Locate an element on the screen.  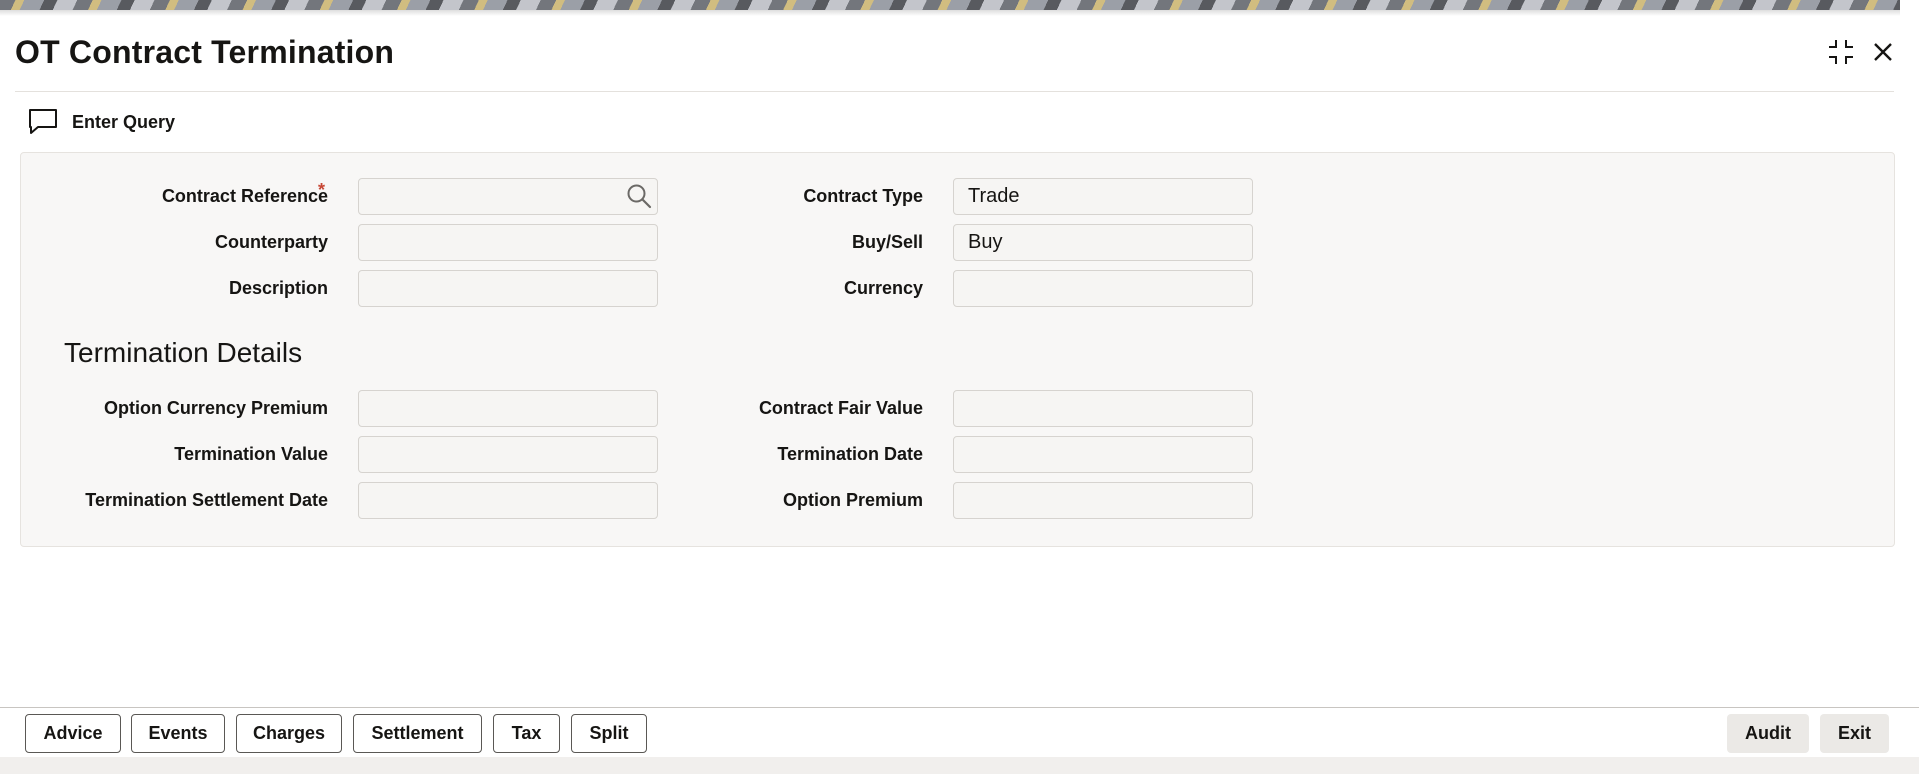
compress-button is located at coordinates (1841, 52).